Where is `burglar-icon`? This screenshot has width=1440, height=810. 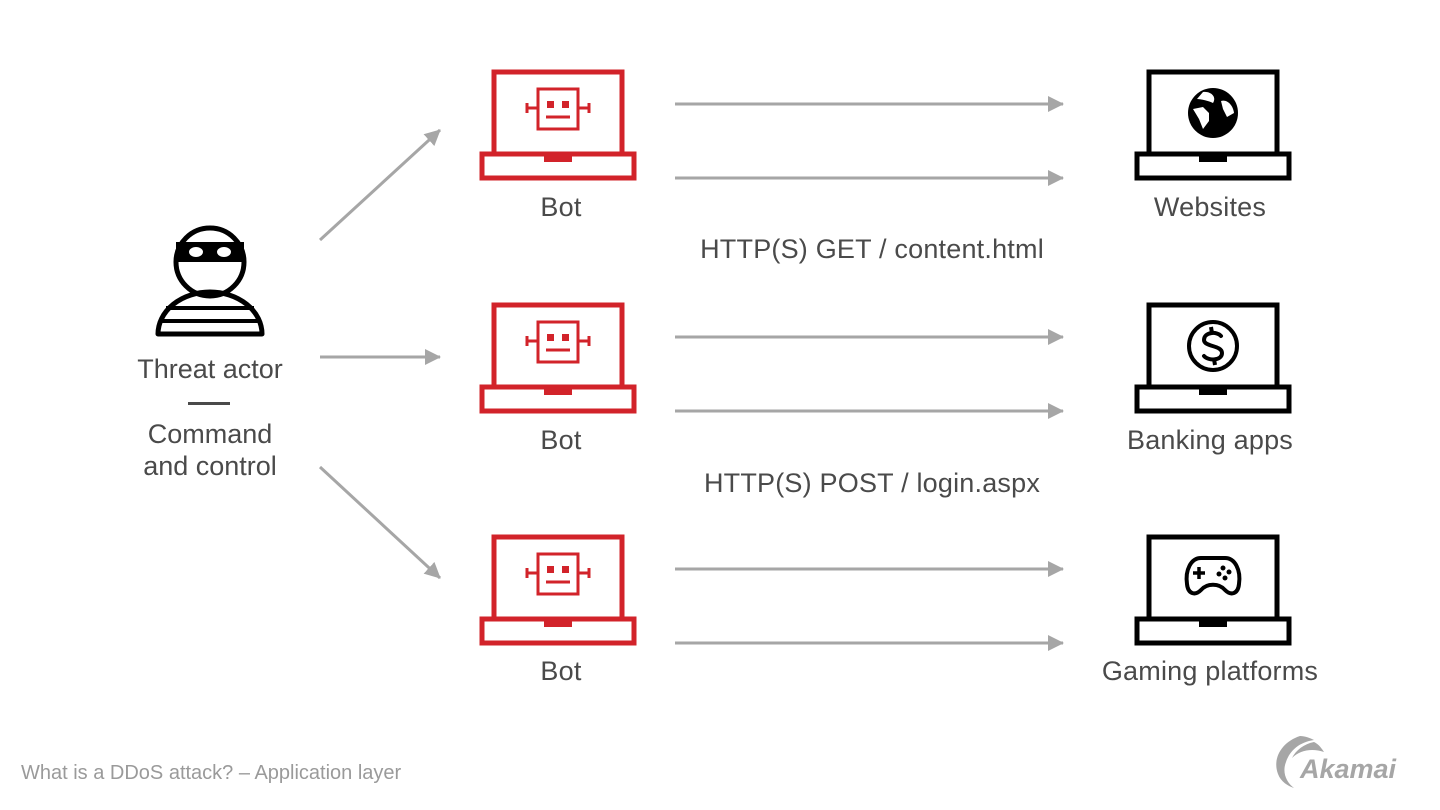
burglar-icon is located at coordinates (210, 281).